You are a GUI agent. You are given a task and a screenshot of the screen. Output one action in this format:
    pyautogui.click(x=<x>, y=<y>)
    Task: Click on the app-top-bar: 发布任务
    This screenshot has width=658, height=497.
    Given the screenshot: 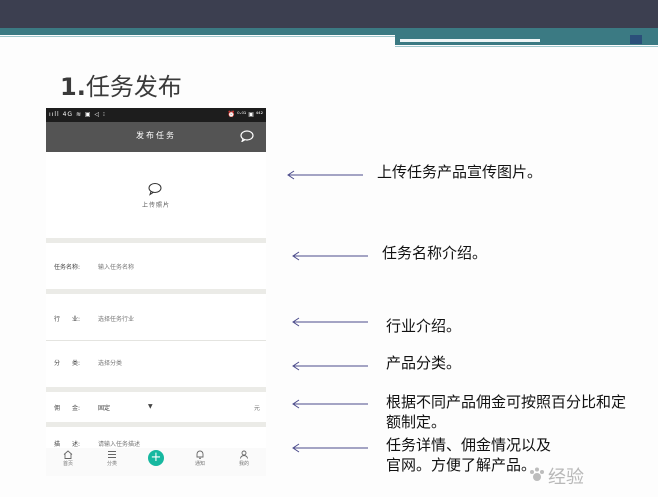 What is the action you would take?
    pyautogui.click(x=156, y=137)
    